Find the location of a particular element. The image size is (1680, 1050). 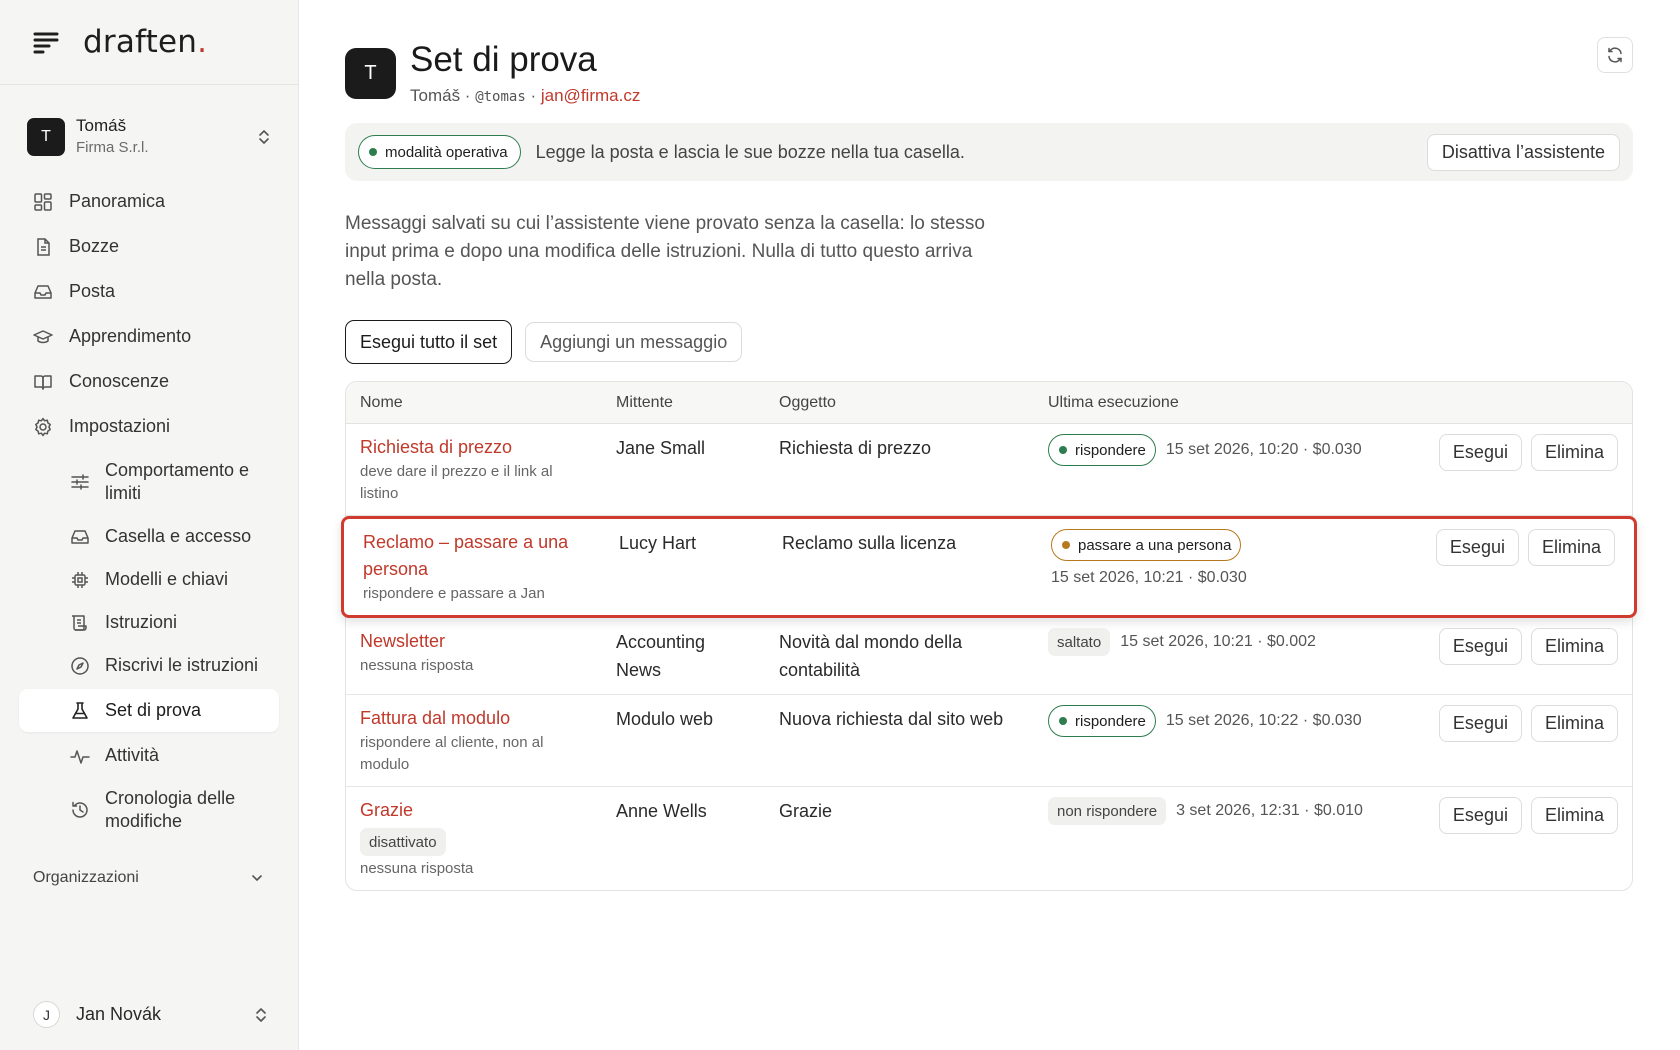

nav-item-knowledge: Conoscenze is located at coordinates (149, 381).